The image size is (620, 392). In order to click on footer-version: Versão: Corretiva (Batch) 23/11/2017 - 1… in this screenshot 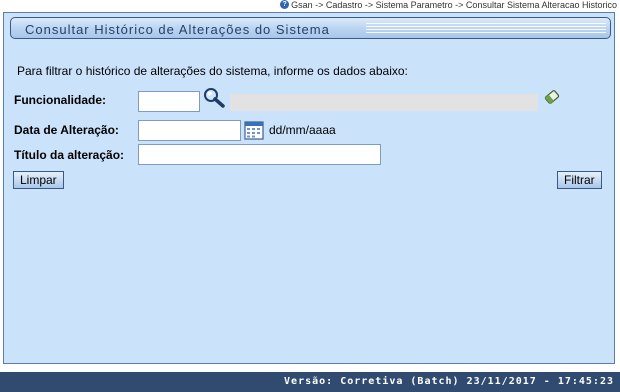, I will do `click(310, 382)`.